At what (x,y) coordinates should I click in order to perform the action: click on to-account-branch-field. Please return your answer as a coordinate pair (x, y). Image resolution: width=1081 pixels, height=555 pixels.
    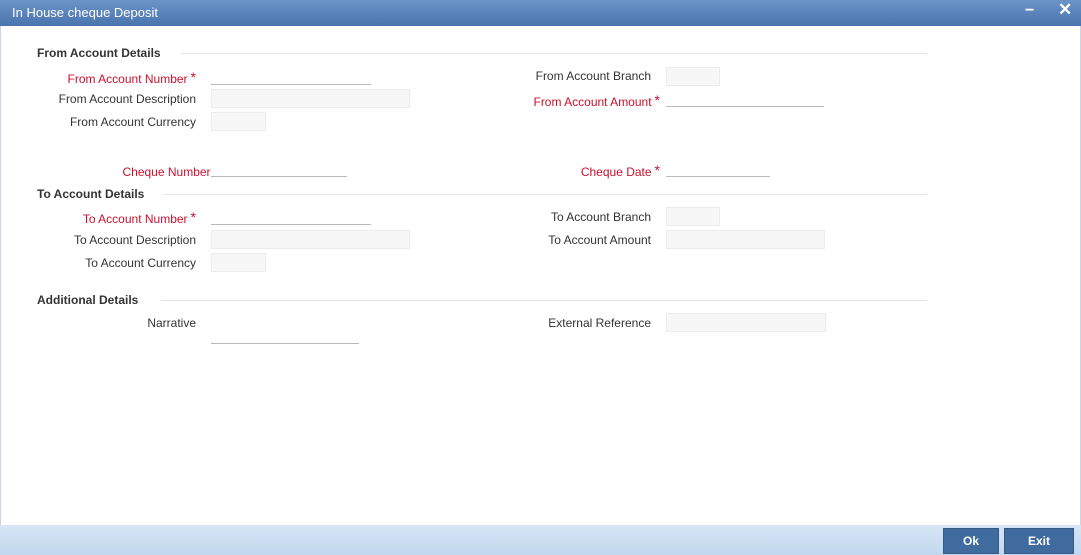
    Looking at the image, I should click on (693, 216).